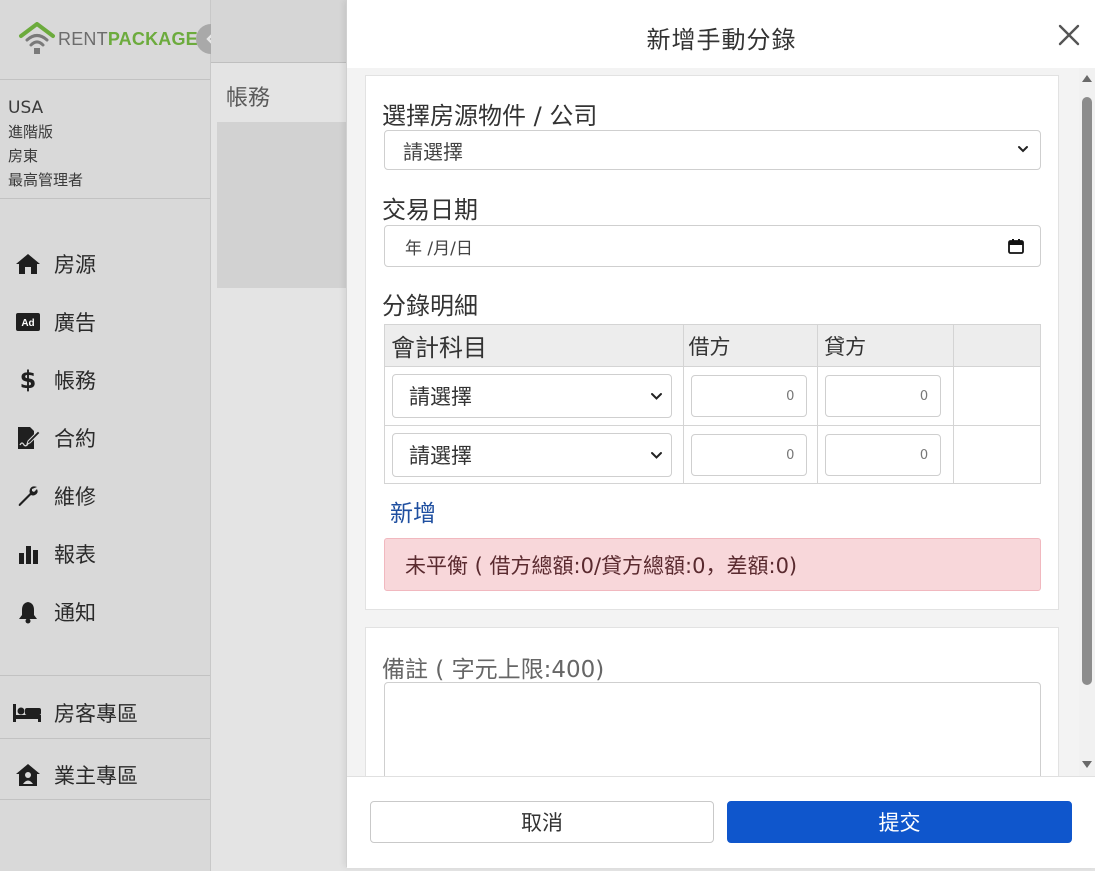 The image size is (1095, 871). I want to click on table-row: 請選擇 0 0, so click(712, 454).